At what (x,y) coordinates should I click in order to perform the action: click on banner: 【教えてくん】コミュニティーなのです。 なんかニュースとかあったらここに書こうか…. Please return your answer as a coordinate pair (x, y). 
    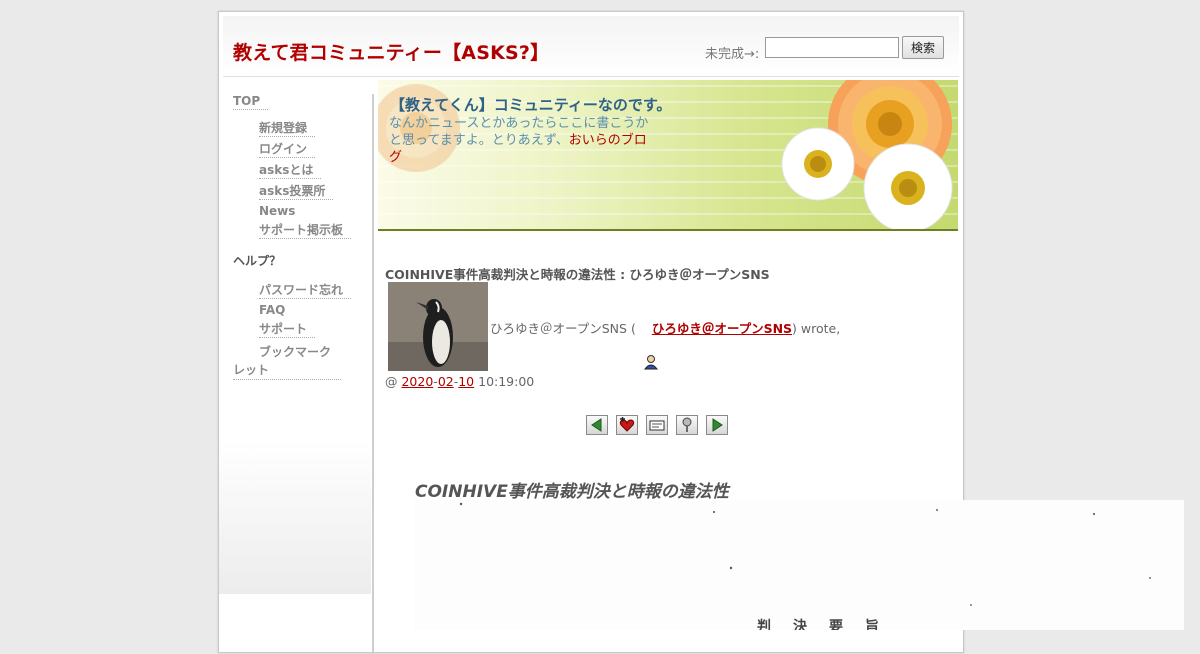
    Looking at the image, I should click on (668, 155).